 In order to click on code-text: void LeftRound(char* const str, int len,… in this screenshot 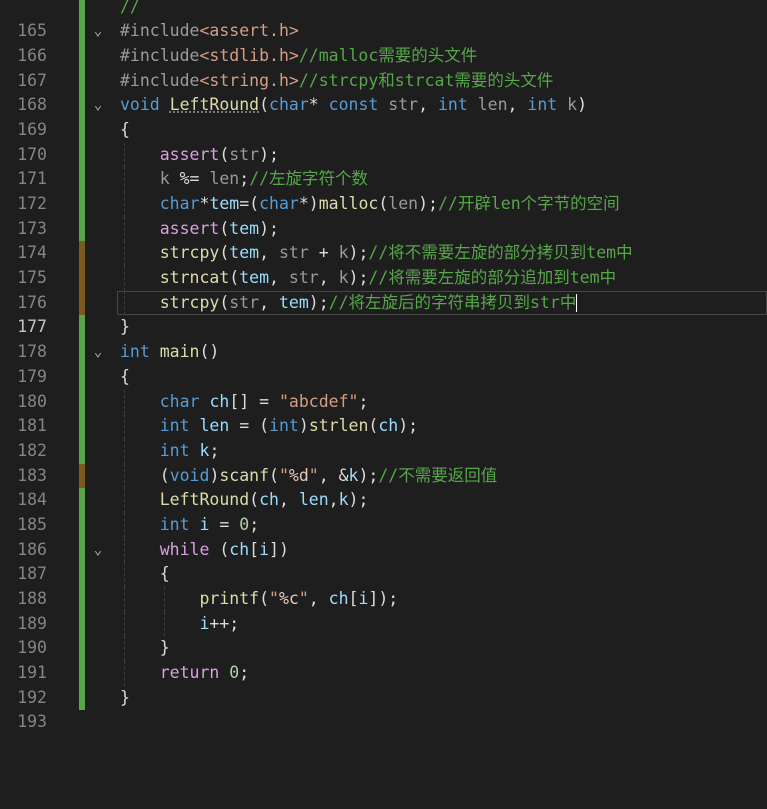, I will do `click(353, 105)`.